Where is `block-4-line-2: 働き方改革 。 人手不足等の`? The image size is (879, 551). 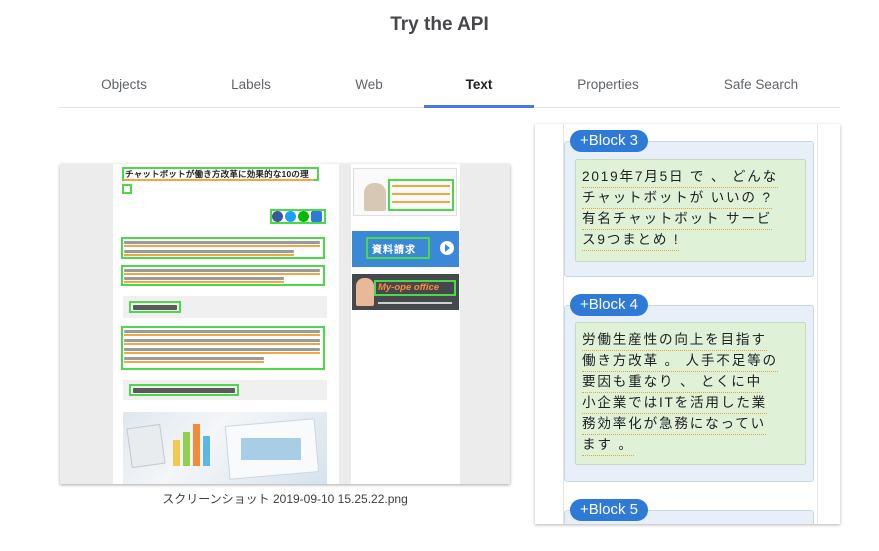 block-4-line-2: 働き方改革 。 人手不足等の is located at coordinates (680, 361).